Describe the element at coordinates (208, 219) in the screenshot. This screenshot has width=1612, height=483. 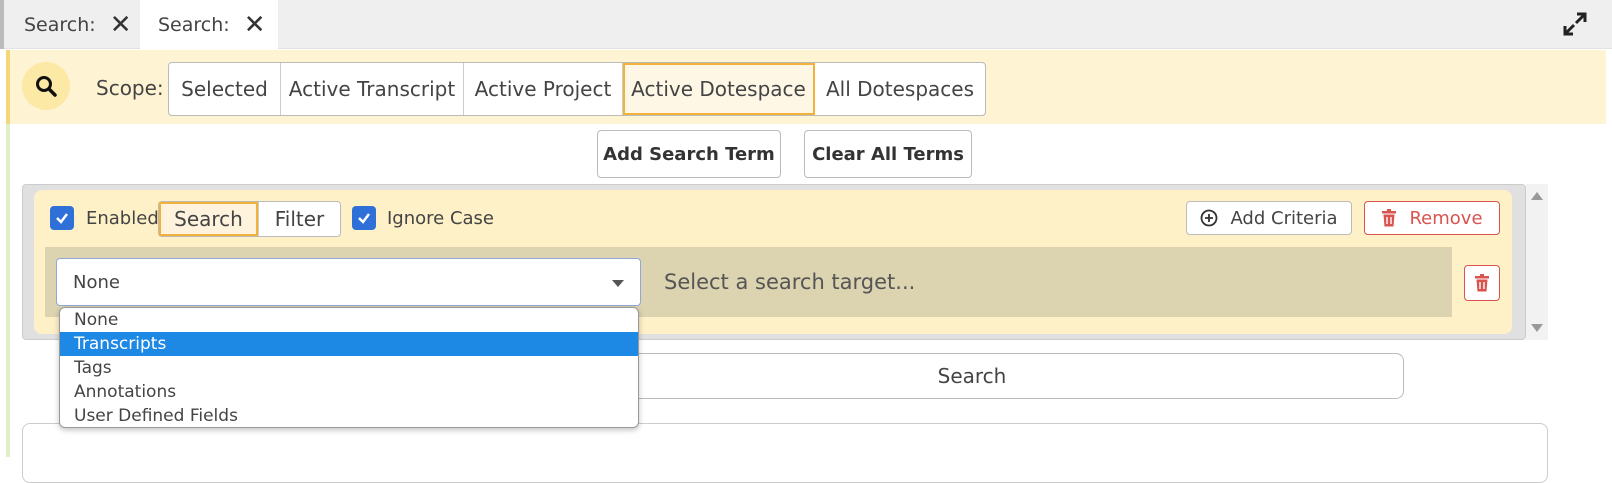
I see `mode-search-button: Search` at that location.